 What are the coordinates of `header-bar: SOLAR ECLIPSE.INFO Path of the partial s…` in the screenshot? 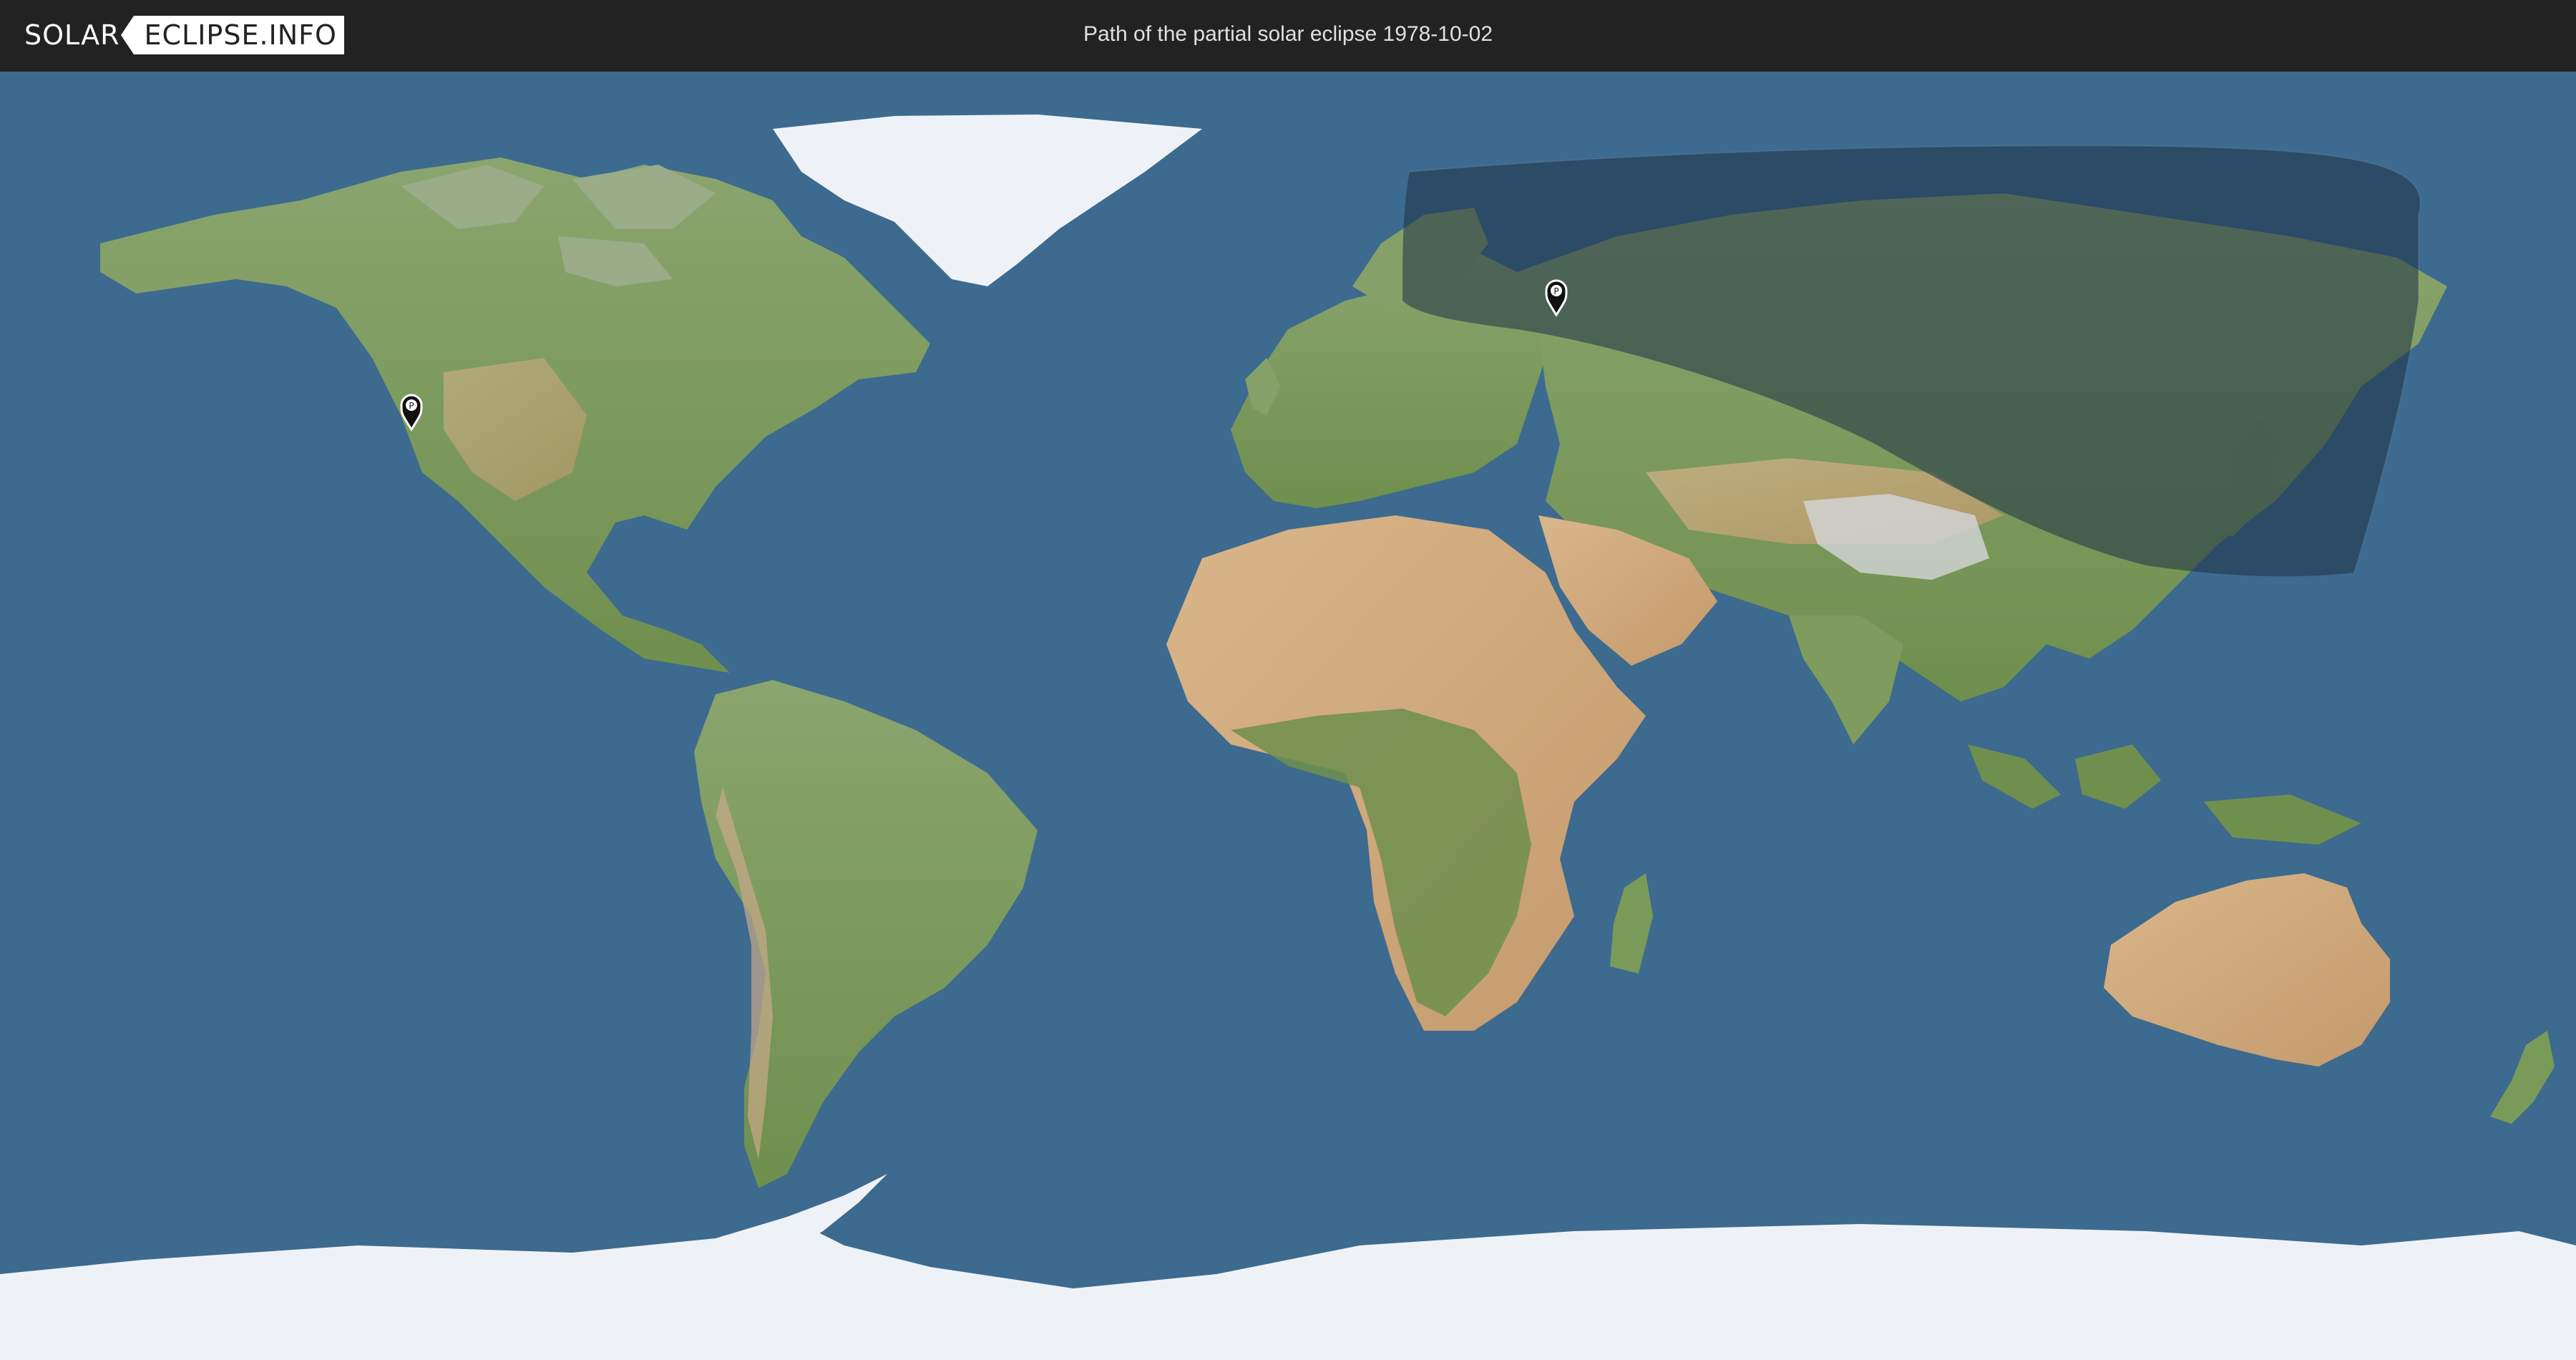 It's located at (1288, 36).